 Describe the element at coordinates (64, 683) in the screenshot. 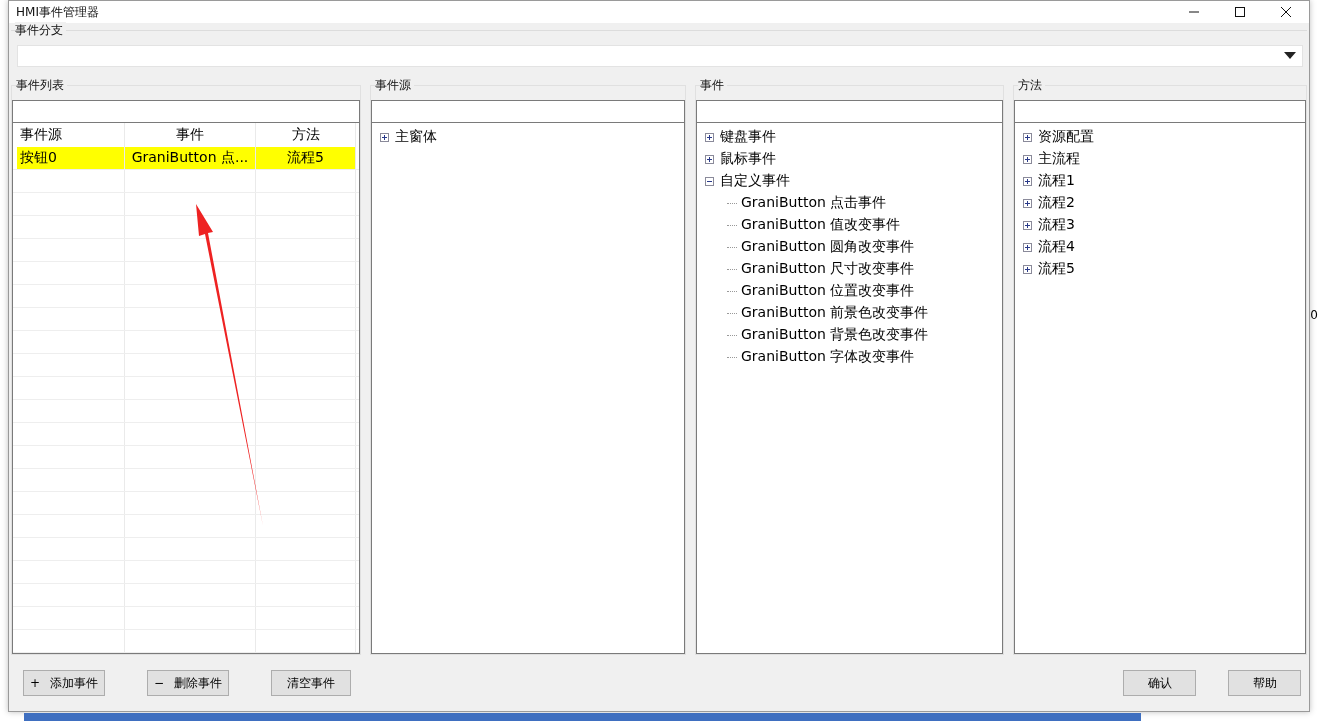

I see `action-button: + 添加事件` at that location.